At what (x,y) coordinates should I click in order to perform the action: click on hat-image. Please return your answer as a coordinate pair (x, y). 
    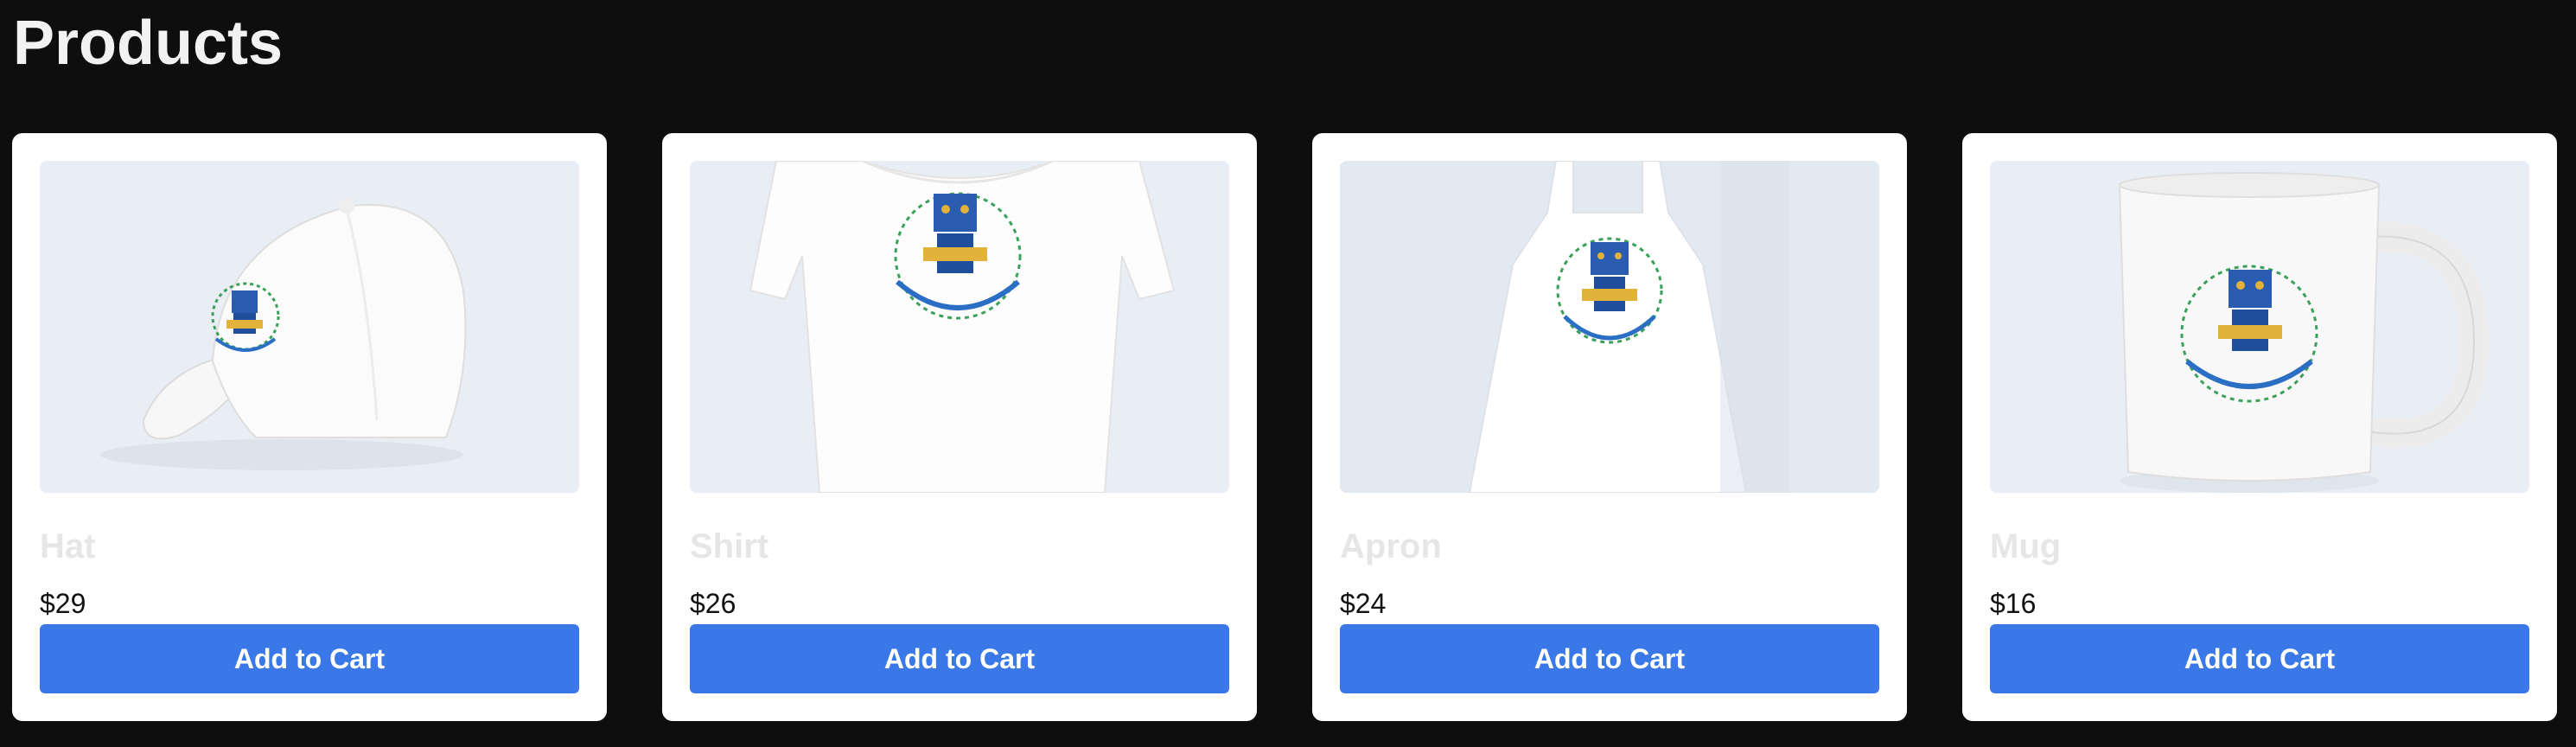
    Looking at the image, I should click on (309, 327).